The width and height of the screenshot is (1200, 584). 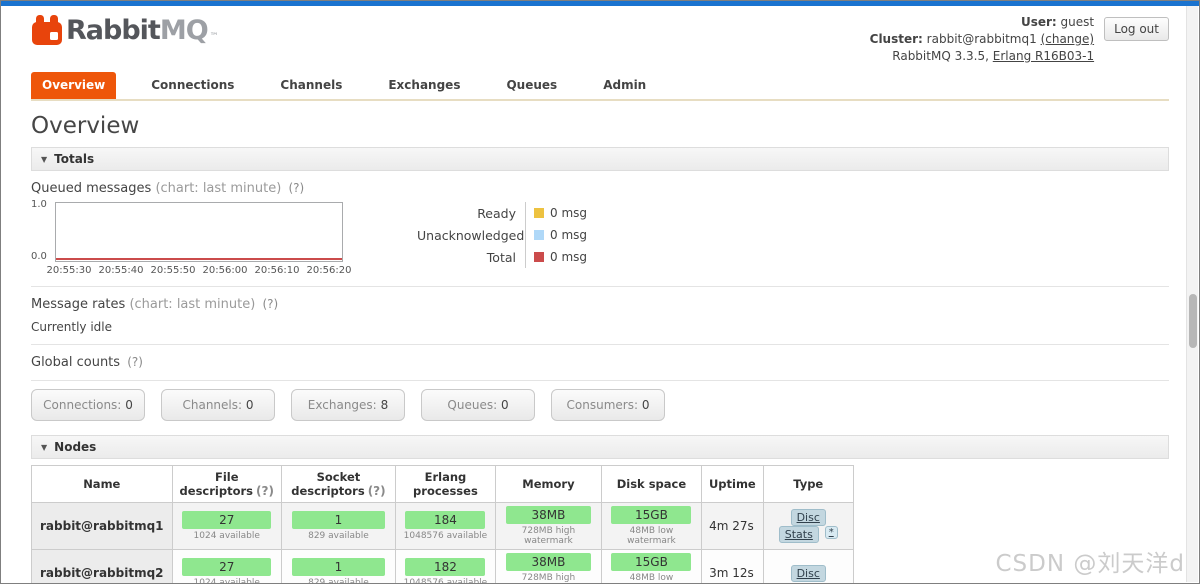 I want to click on col-memory: Memory, so click(x=548, y=484).